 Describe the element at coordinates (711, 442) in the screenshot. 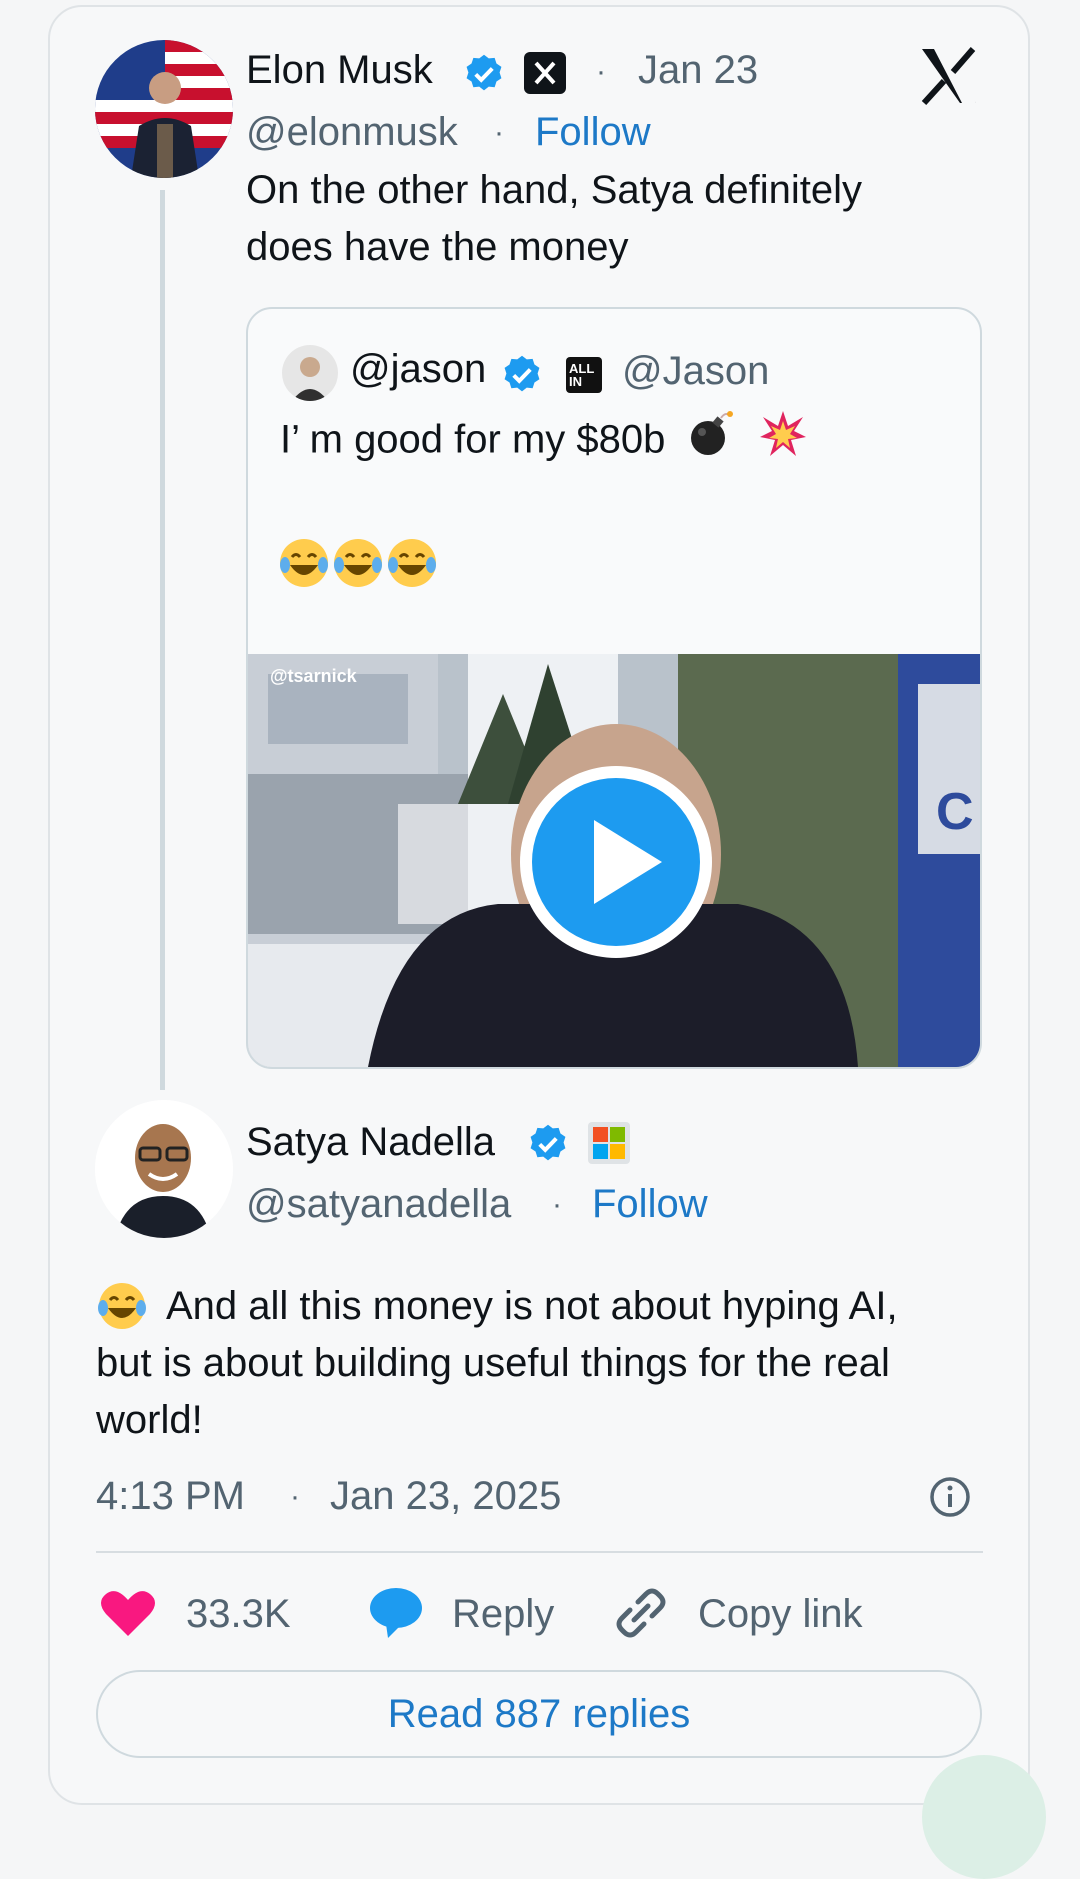

I see `bomb-emoji-icon` at that location.